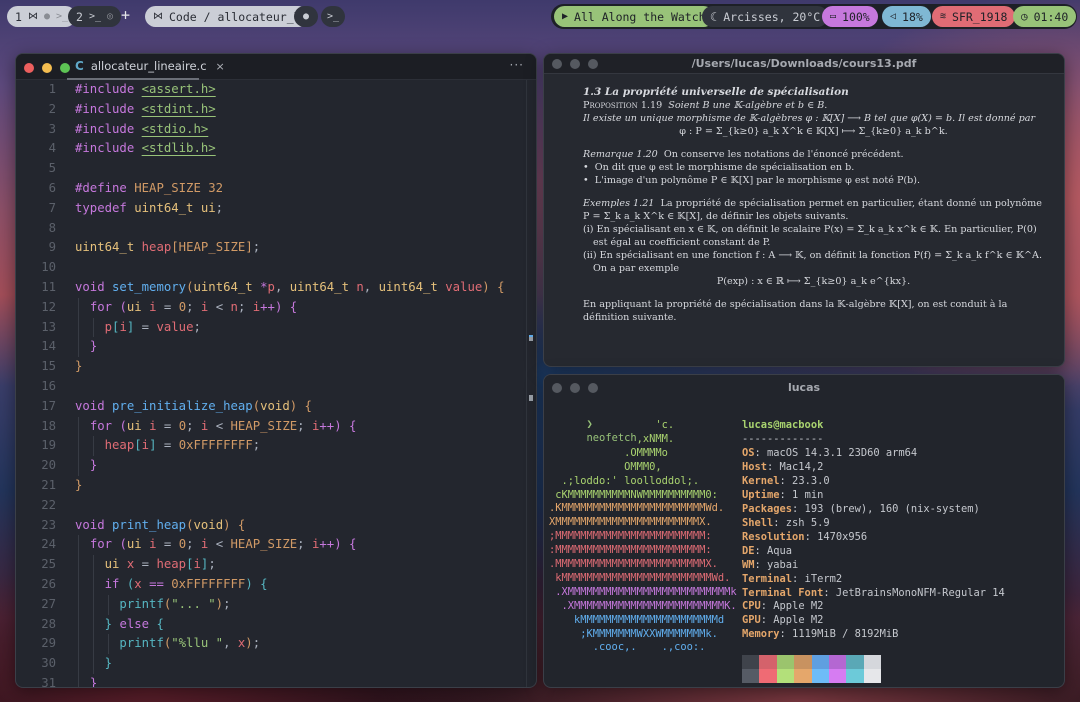  What do you see at coordinates (276, 149) in the screenshot?
I see `code-line: 4 #include <stdlib.h>` at bounding box center [276, 149].